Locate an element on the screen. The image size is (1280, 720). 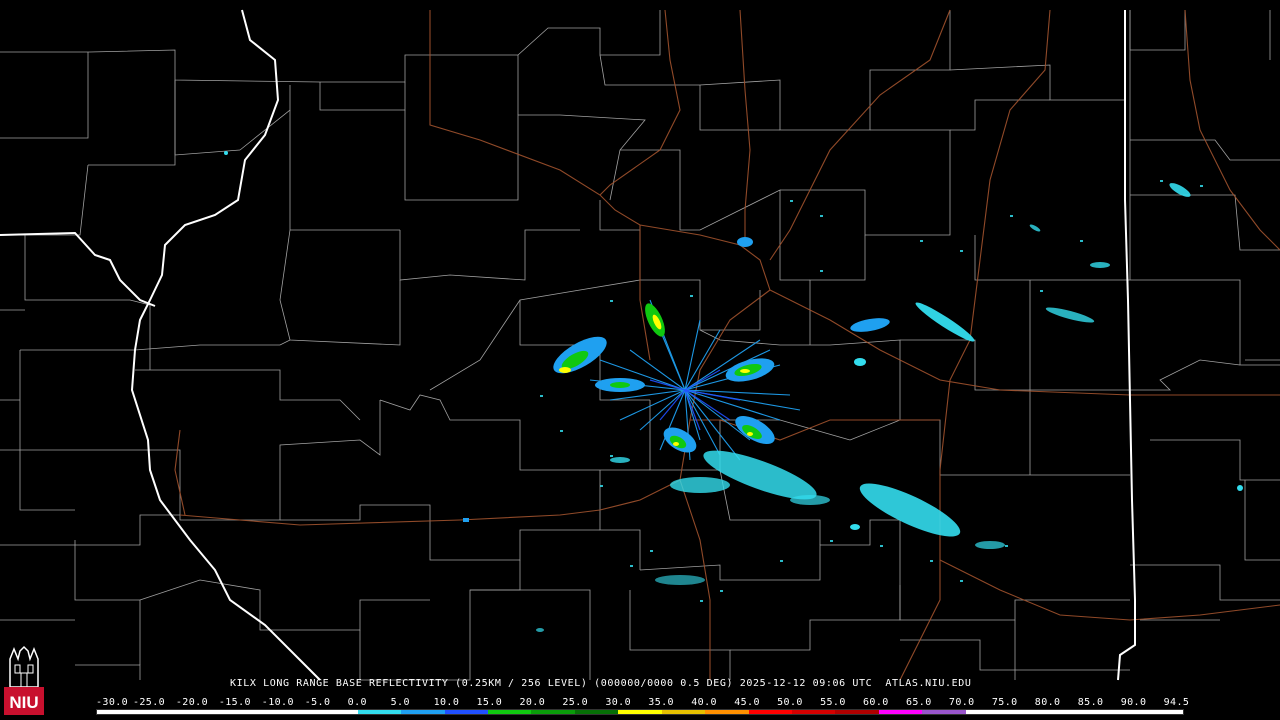
iowa-missouri-boundary is located at coordinates (78, 269).